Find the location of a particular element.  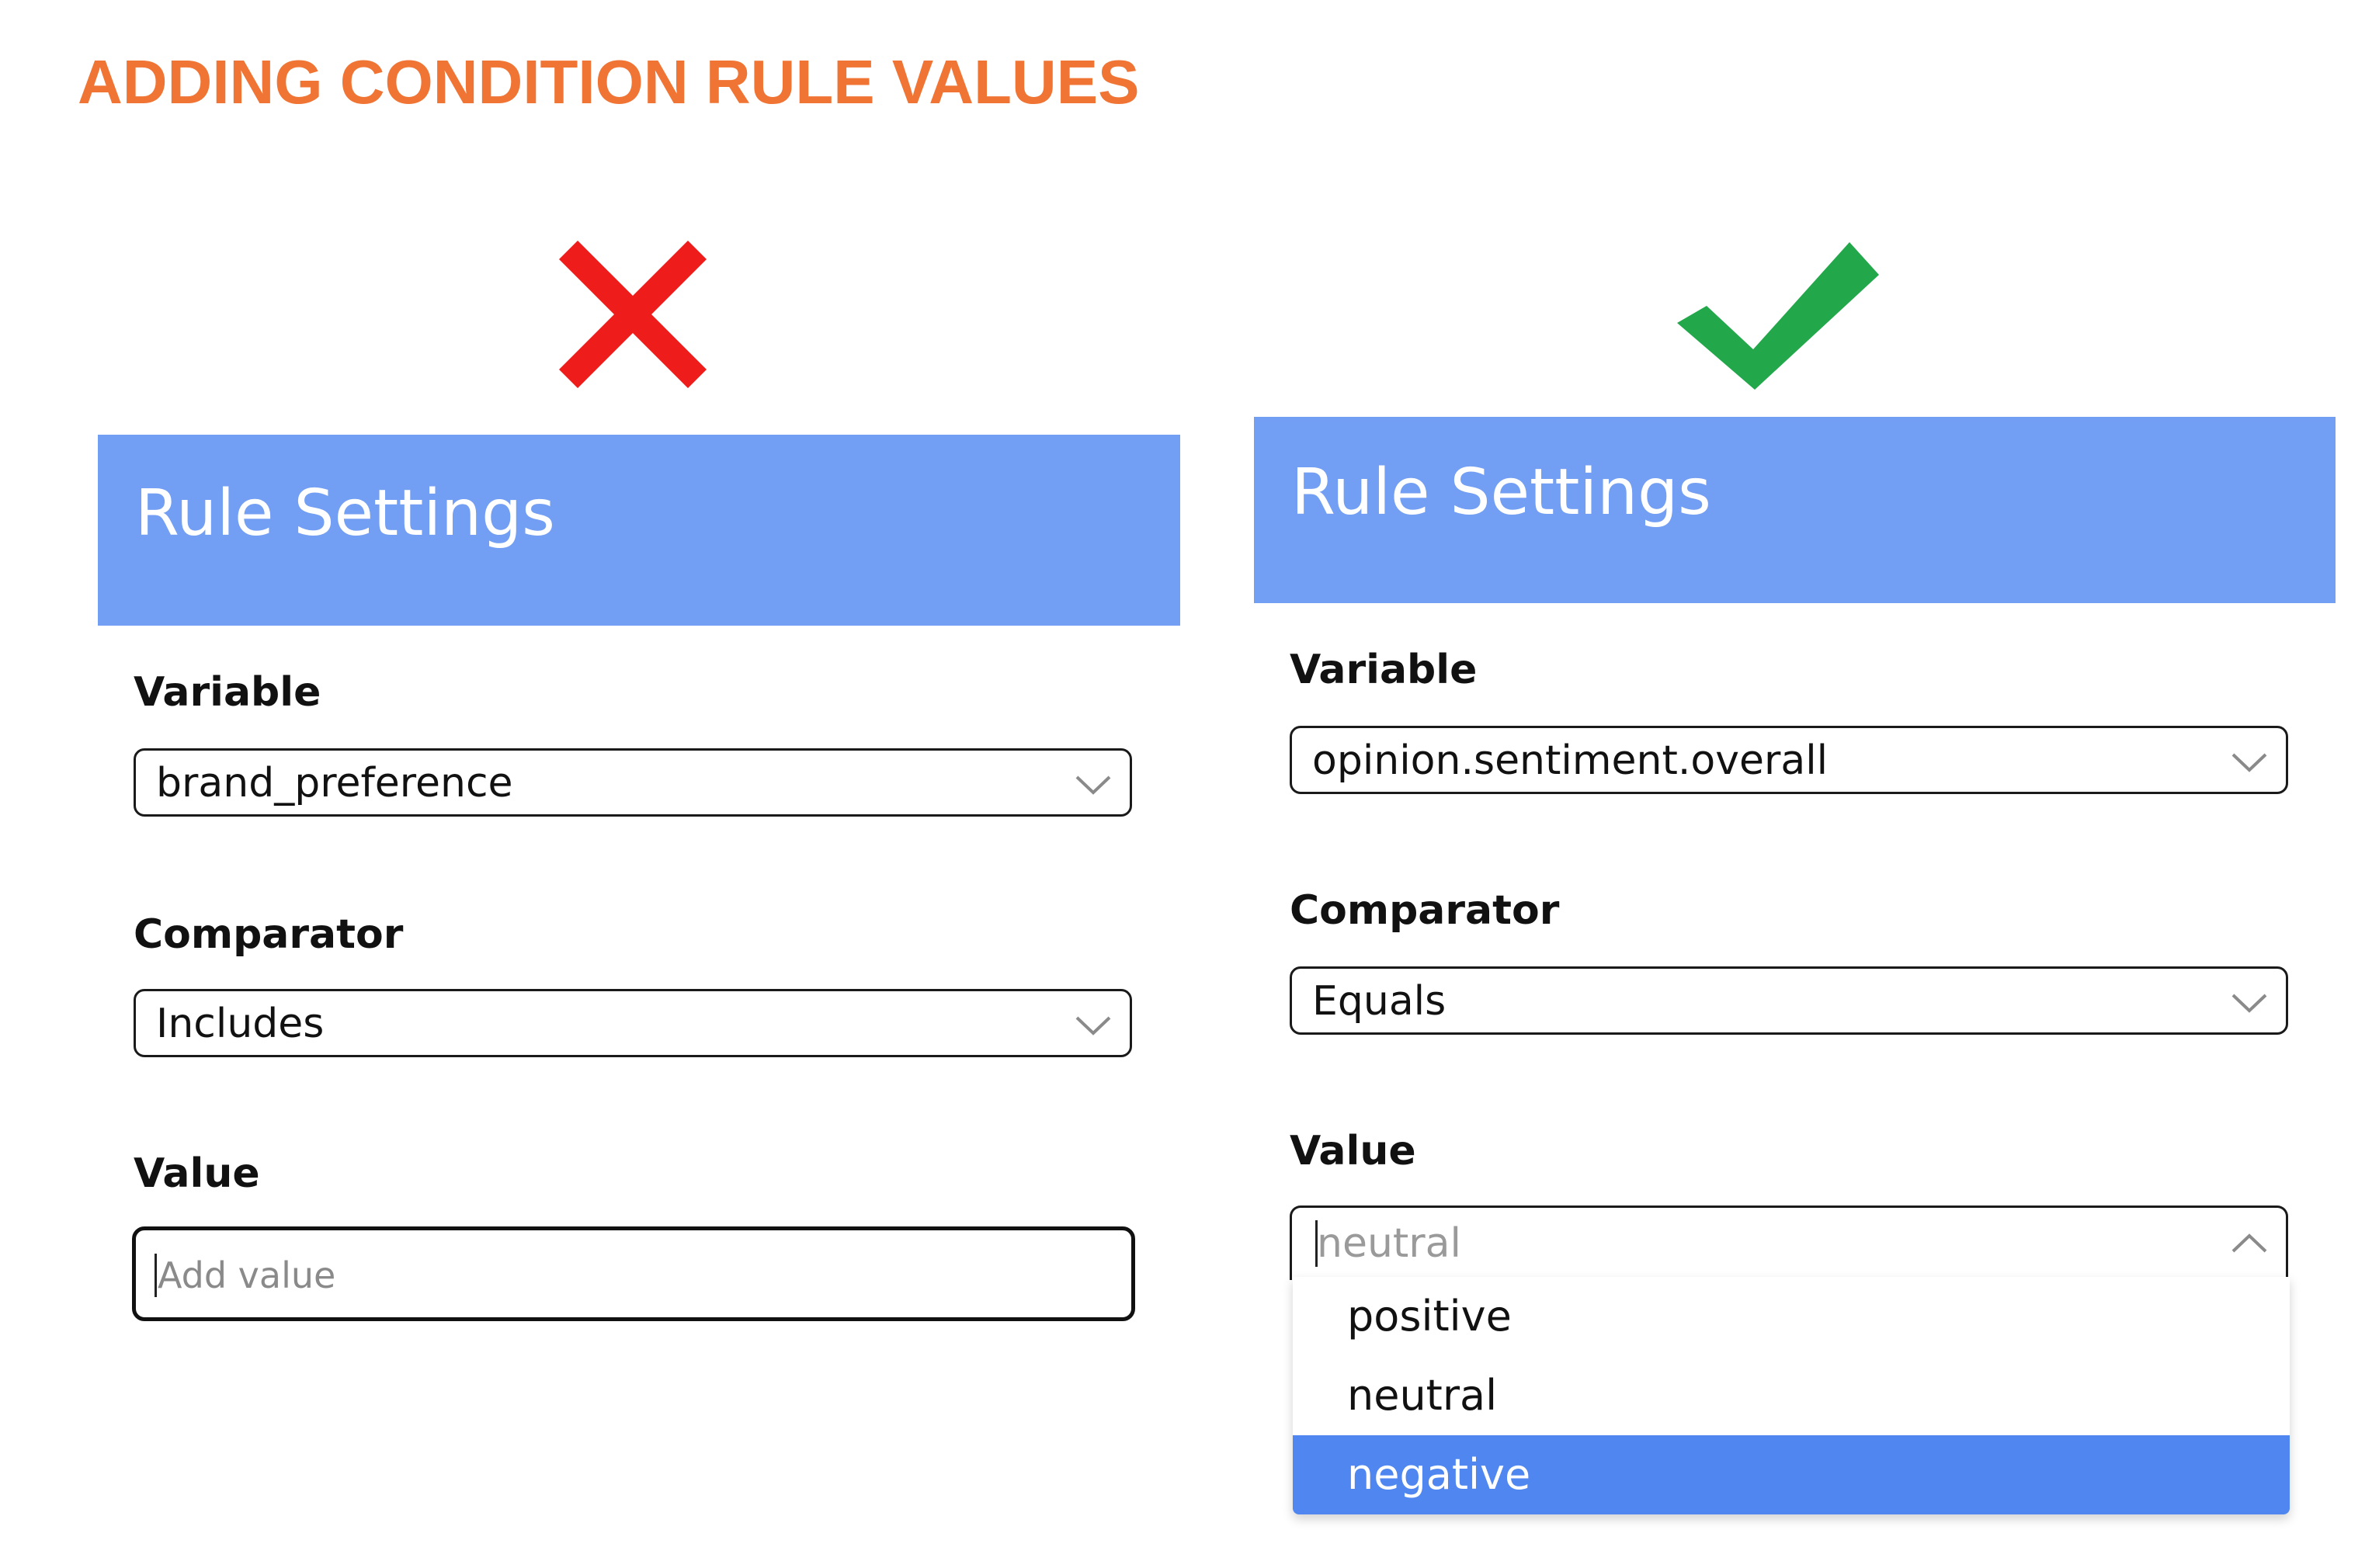

variable-select: opinion.sentiment.overall is located at coordinates (1789, 760).